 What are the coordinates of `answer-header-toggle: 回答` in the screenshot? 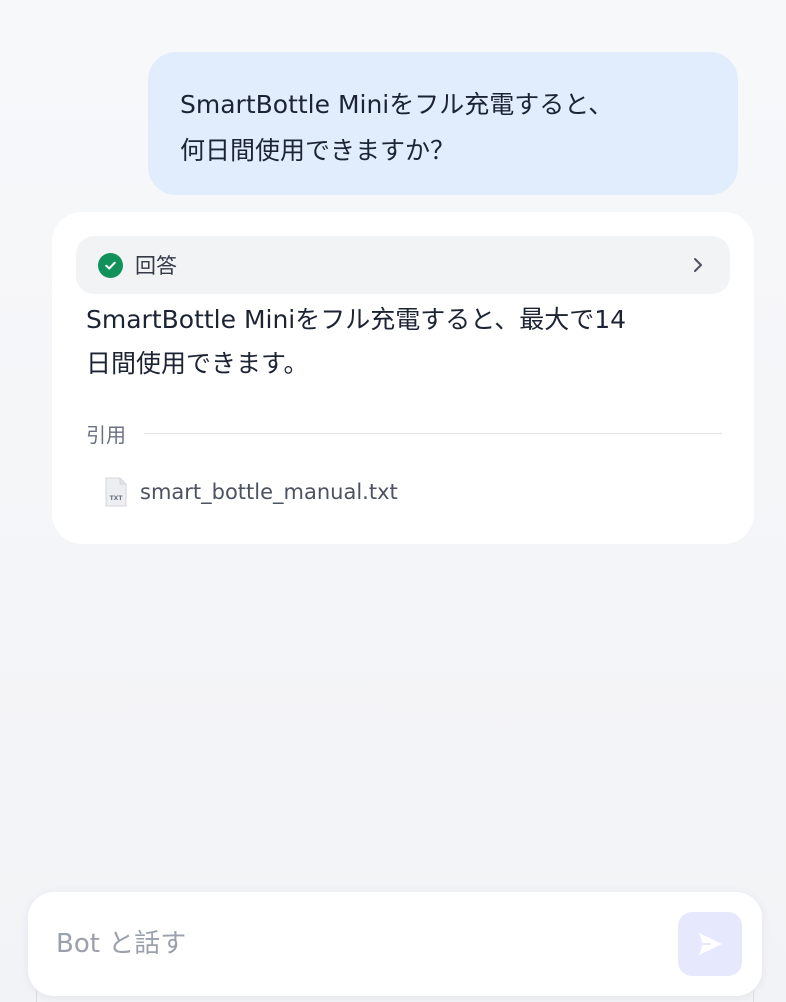 It's located at (403, 265).